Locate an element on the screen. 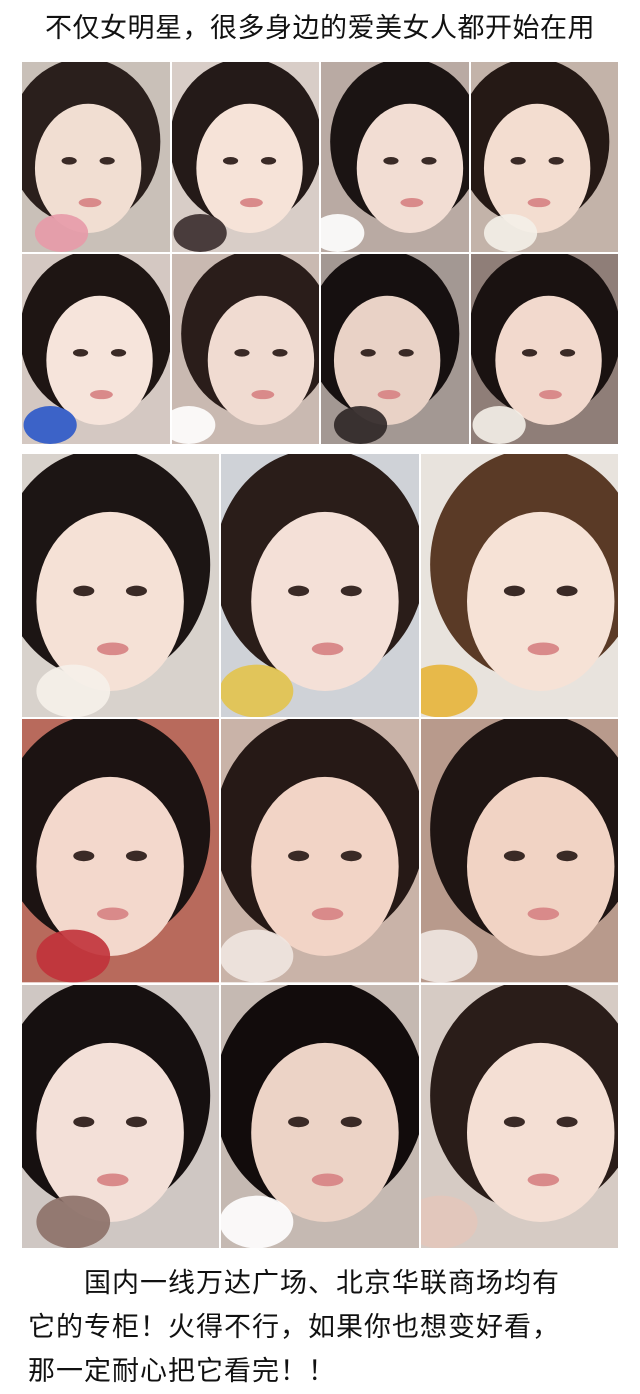  body-line-2: 它的专柜！火得不行，如果你也想变好看， is located at coordinates (294, 1327).